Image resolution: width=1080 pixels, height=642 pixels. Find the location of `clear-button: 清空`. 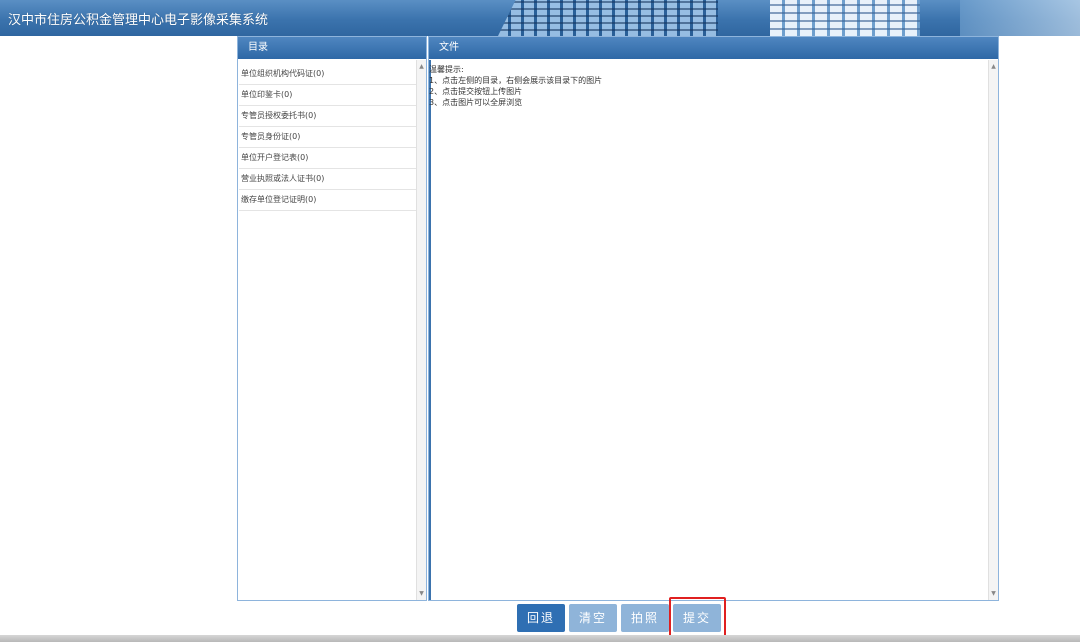

clear-button: 清空 is located at coordinates (593, 618).